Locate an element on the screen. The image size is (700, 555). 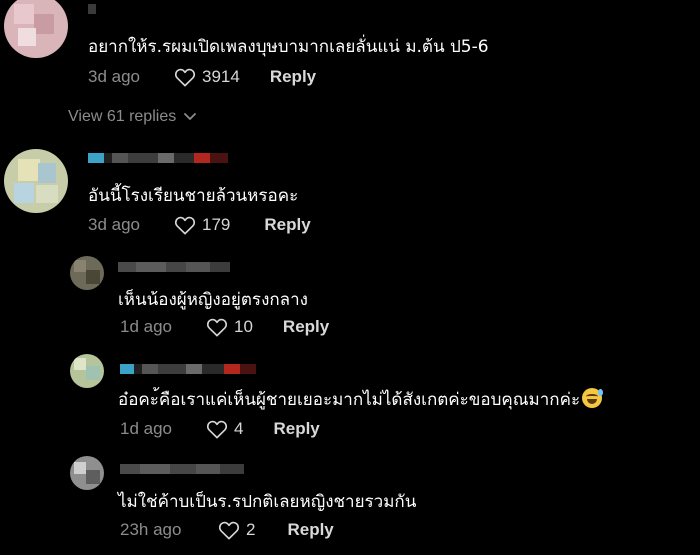
reply-text: เห็นน้องผู้หญิงอยู่ตรงกลาง is located at coordinates (213, 300).